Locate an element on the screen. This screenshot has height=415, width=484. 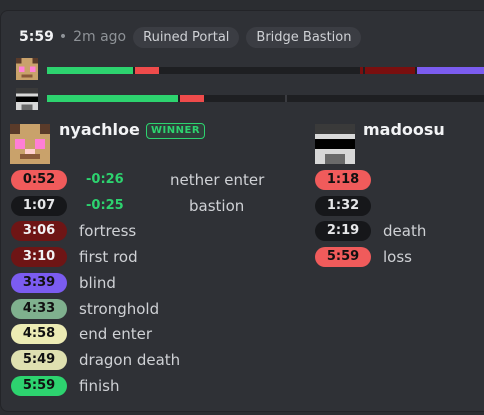
split-time-pill: 4:33 is located at coordinates (39, 309).